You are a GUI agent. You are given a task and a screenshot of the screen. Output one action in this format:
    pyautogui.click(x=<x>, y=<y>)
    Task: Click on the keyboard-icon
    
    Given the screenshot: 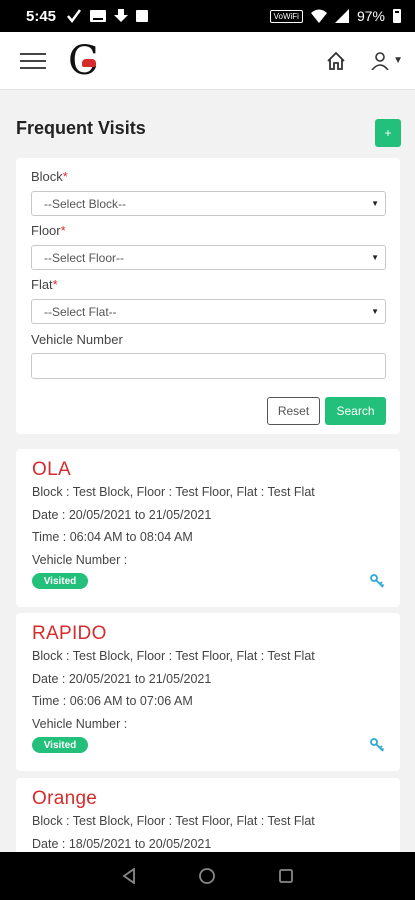 What is the action you would take?
    pyautogui.click(x=98, y=16)
    